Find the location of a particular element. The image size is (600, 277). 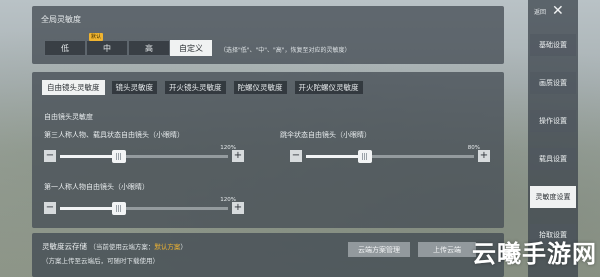

tab-free-lens: 自由镜头灵敏度 is located at coordinates (73, 87).